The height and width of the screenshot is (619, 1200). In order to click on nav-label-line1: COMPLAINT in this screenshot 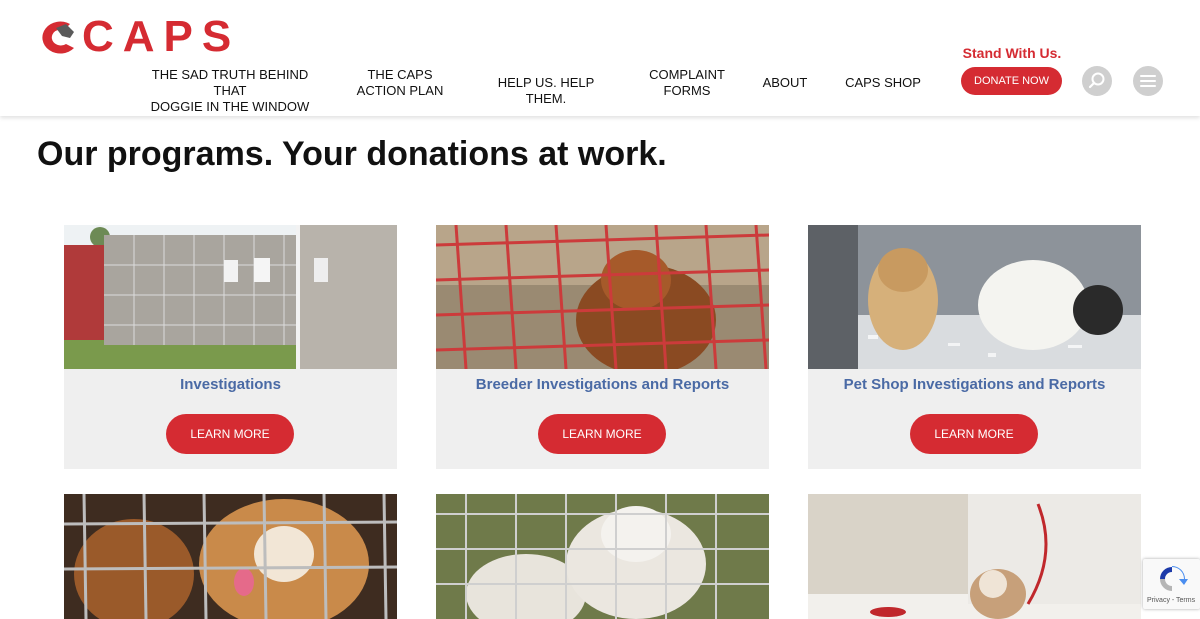, I will do `click(687, 74)`.